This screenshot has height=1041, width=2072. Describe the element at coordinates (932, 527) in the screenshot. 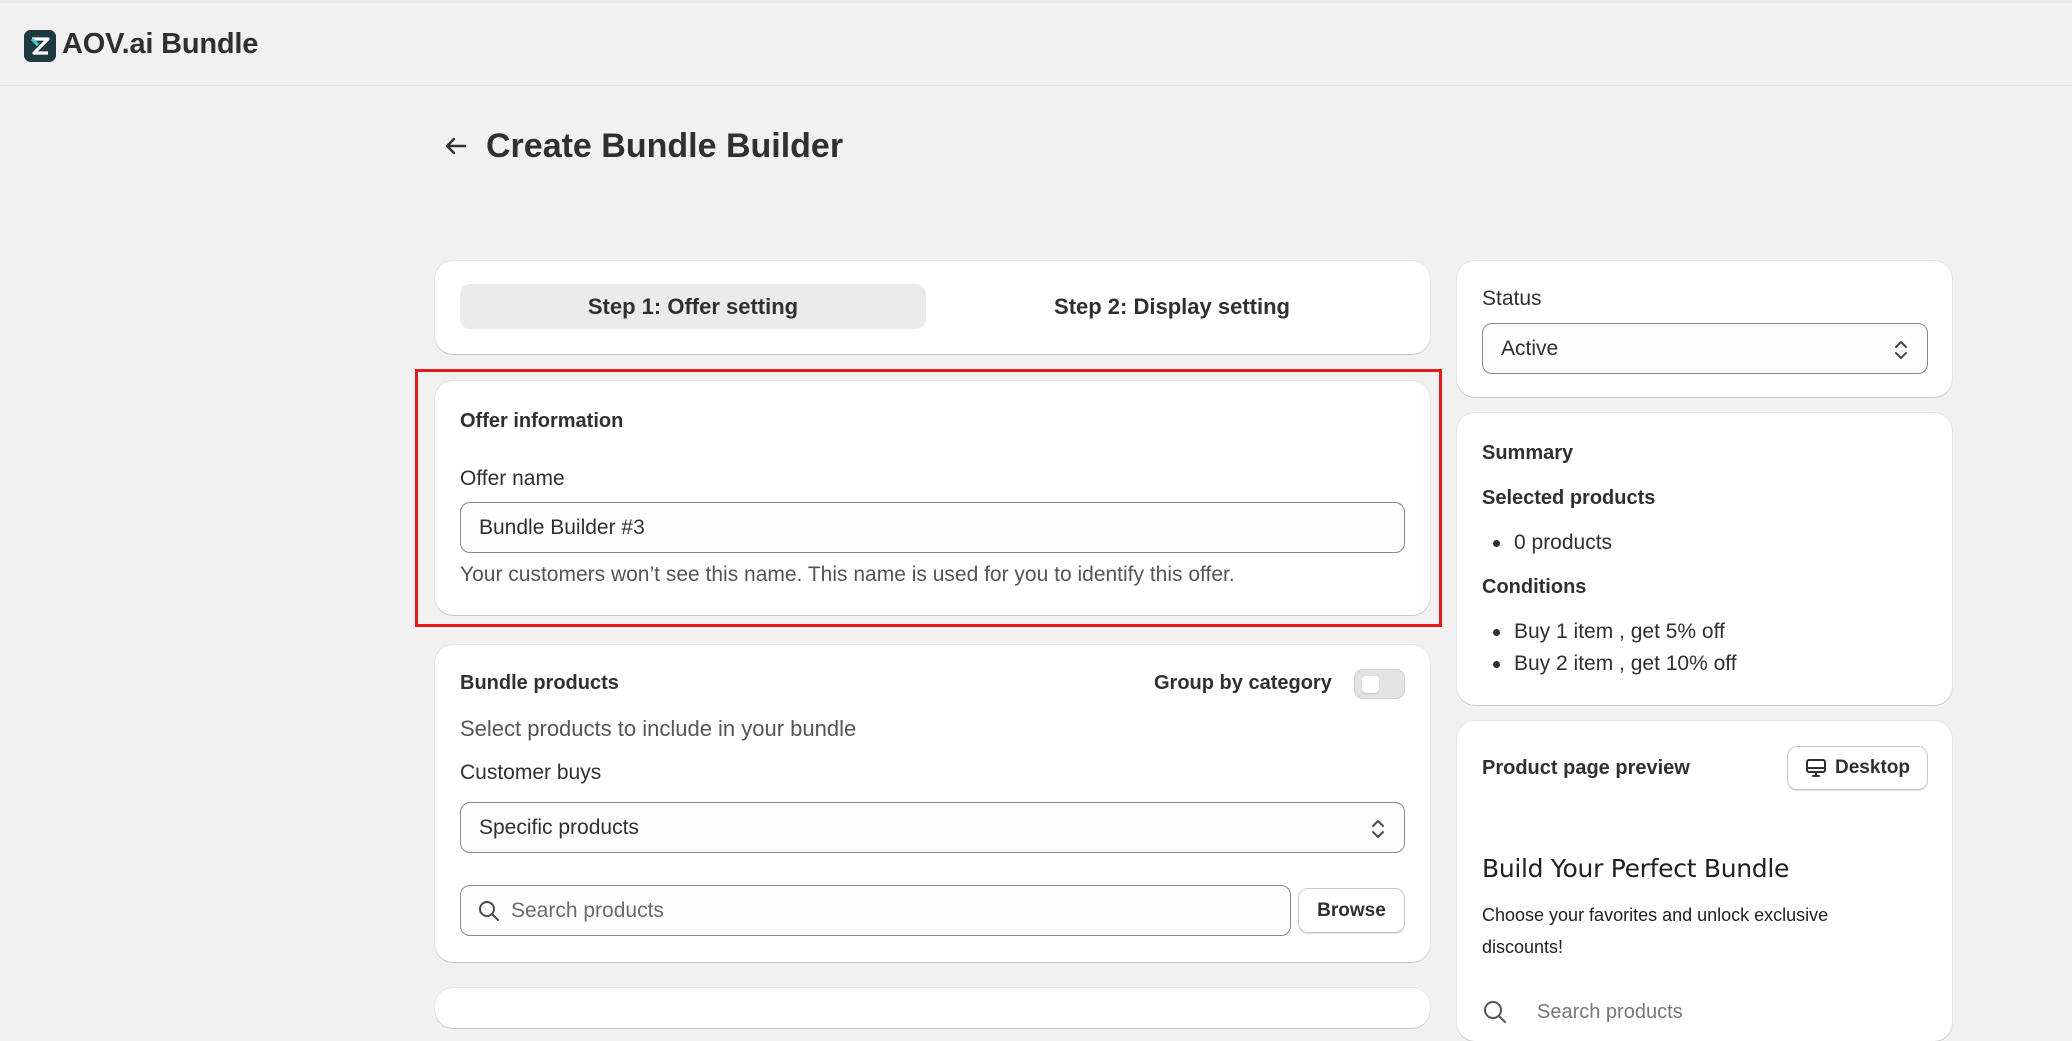

I see `offer-name-input: Bundle Builder #3` at that location.